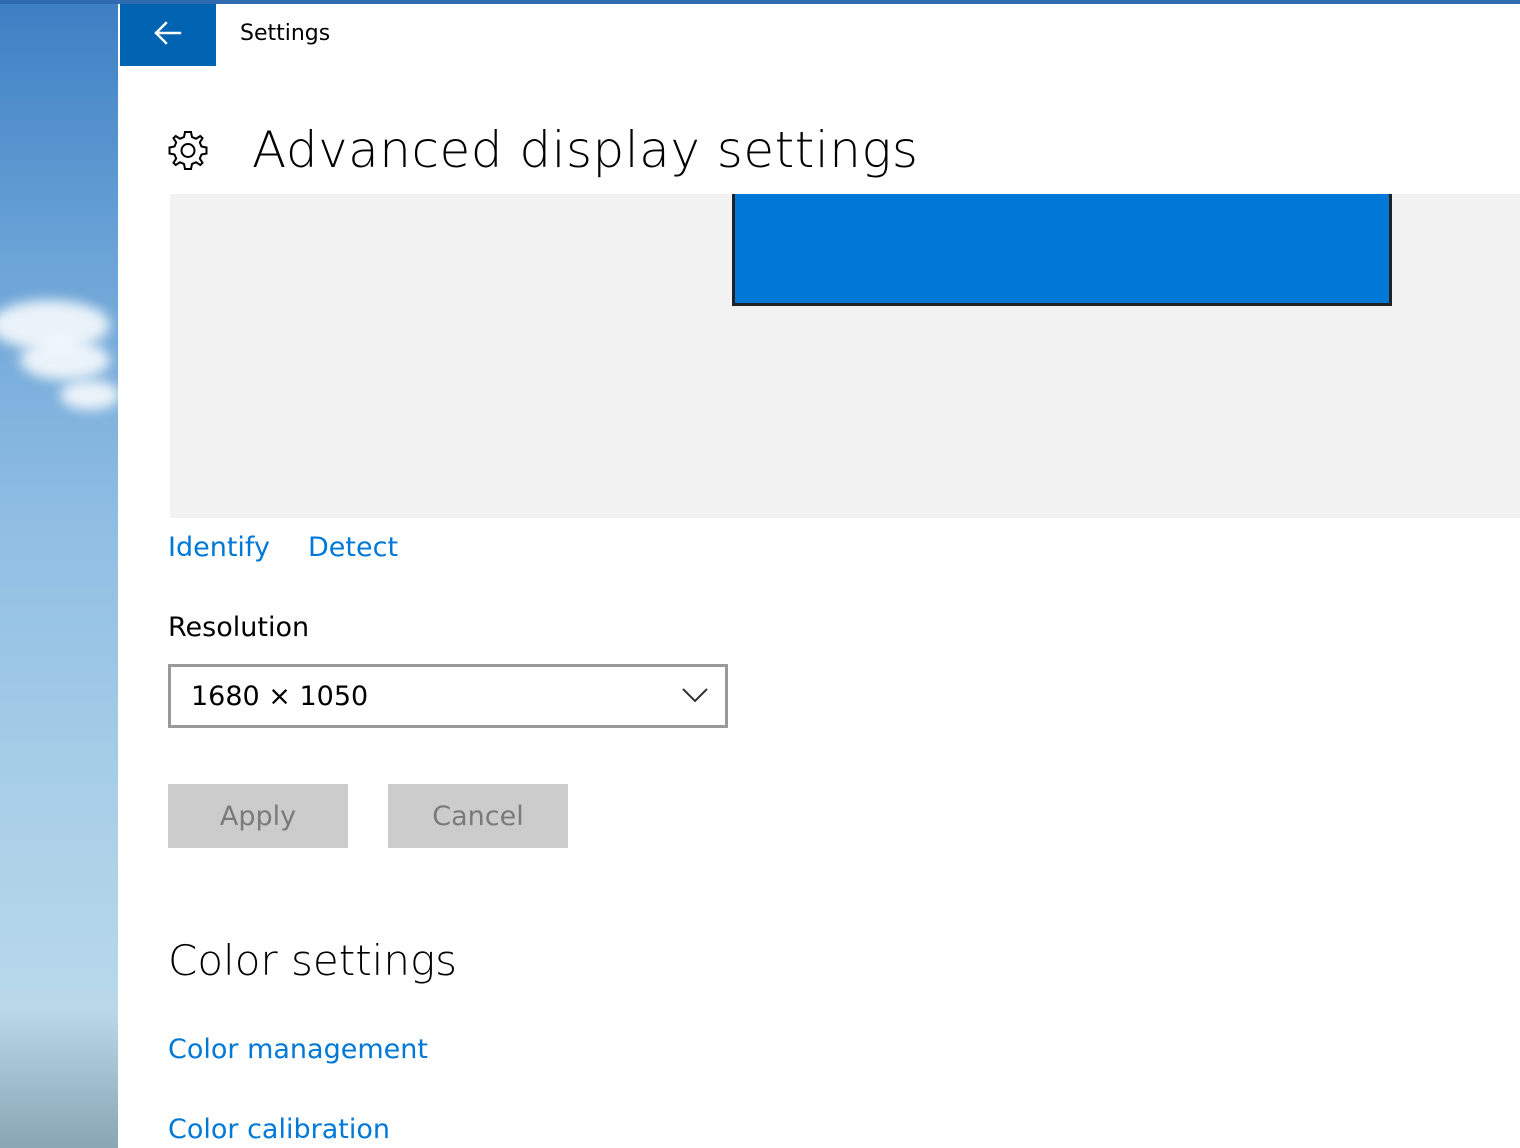  What do you see at coordinates (695, 695) in the screenshot?
I see `chevron-down-icon` at bounding box center [695, 695].